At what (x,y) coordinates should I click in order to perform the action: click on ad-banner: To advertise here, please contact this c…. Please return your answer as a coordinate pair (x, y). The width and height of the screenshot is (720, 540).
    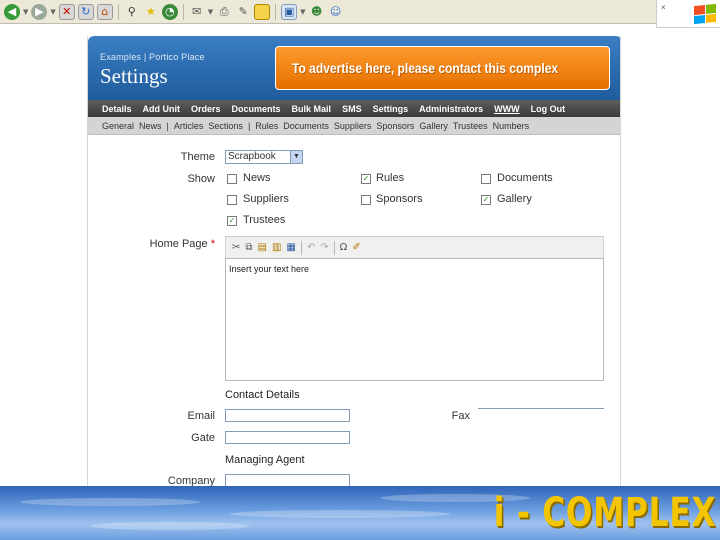
    Looking at the image, I should click on (442, 68).